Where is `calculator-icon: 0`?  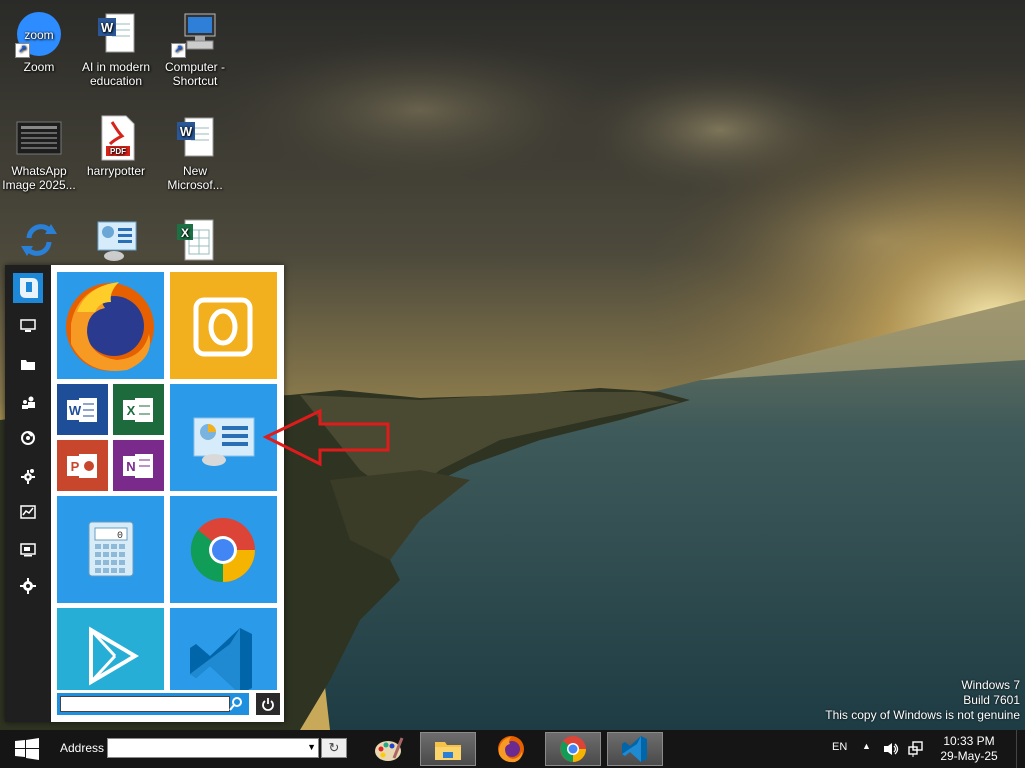
calculator-icon: 0 is located at coordinates (111, 549).